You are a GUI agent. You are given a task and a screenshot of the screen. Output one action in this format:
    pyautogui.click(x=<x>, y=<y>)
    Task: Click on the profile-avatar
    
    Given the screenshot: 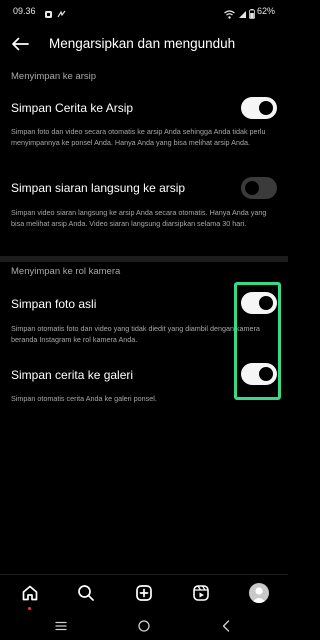 What is the action you would take?
    pyautogui.click(x=259, y=593)
    